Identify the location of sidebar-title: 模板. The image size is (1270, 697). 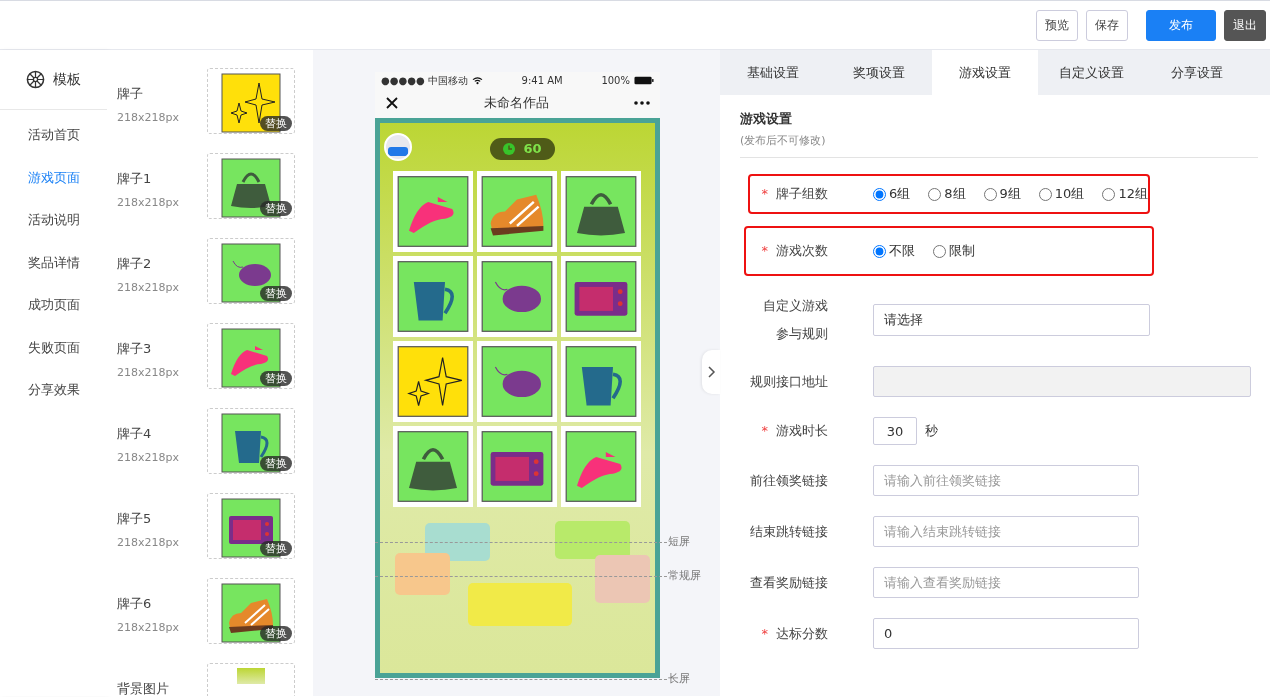
(67, 79).